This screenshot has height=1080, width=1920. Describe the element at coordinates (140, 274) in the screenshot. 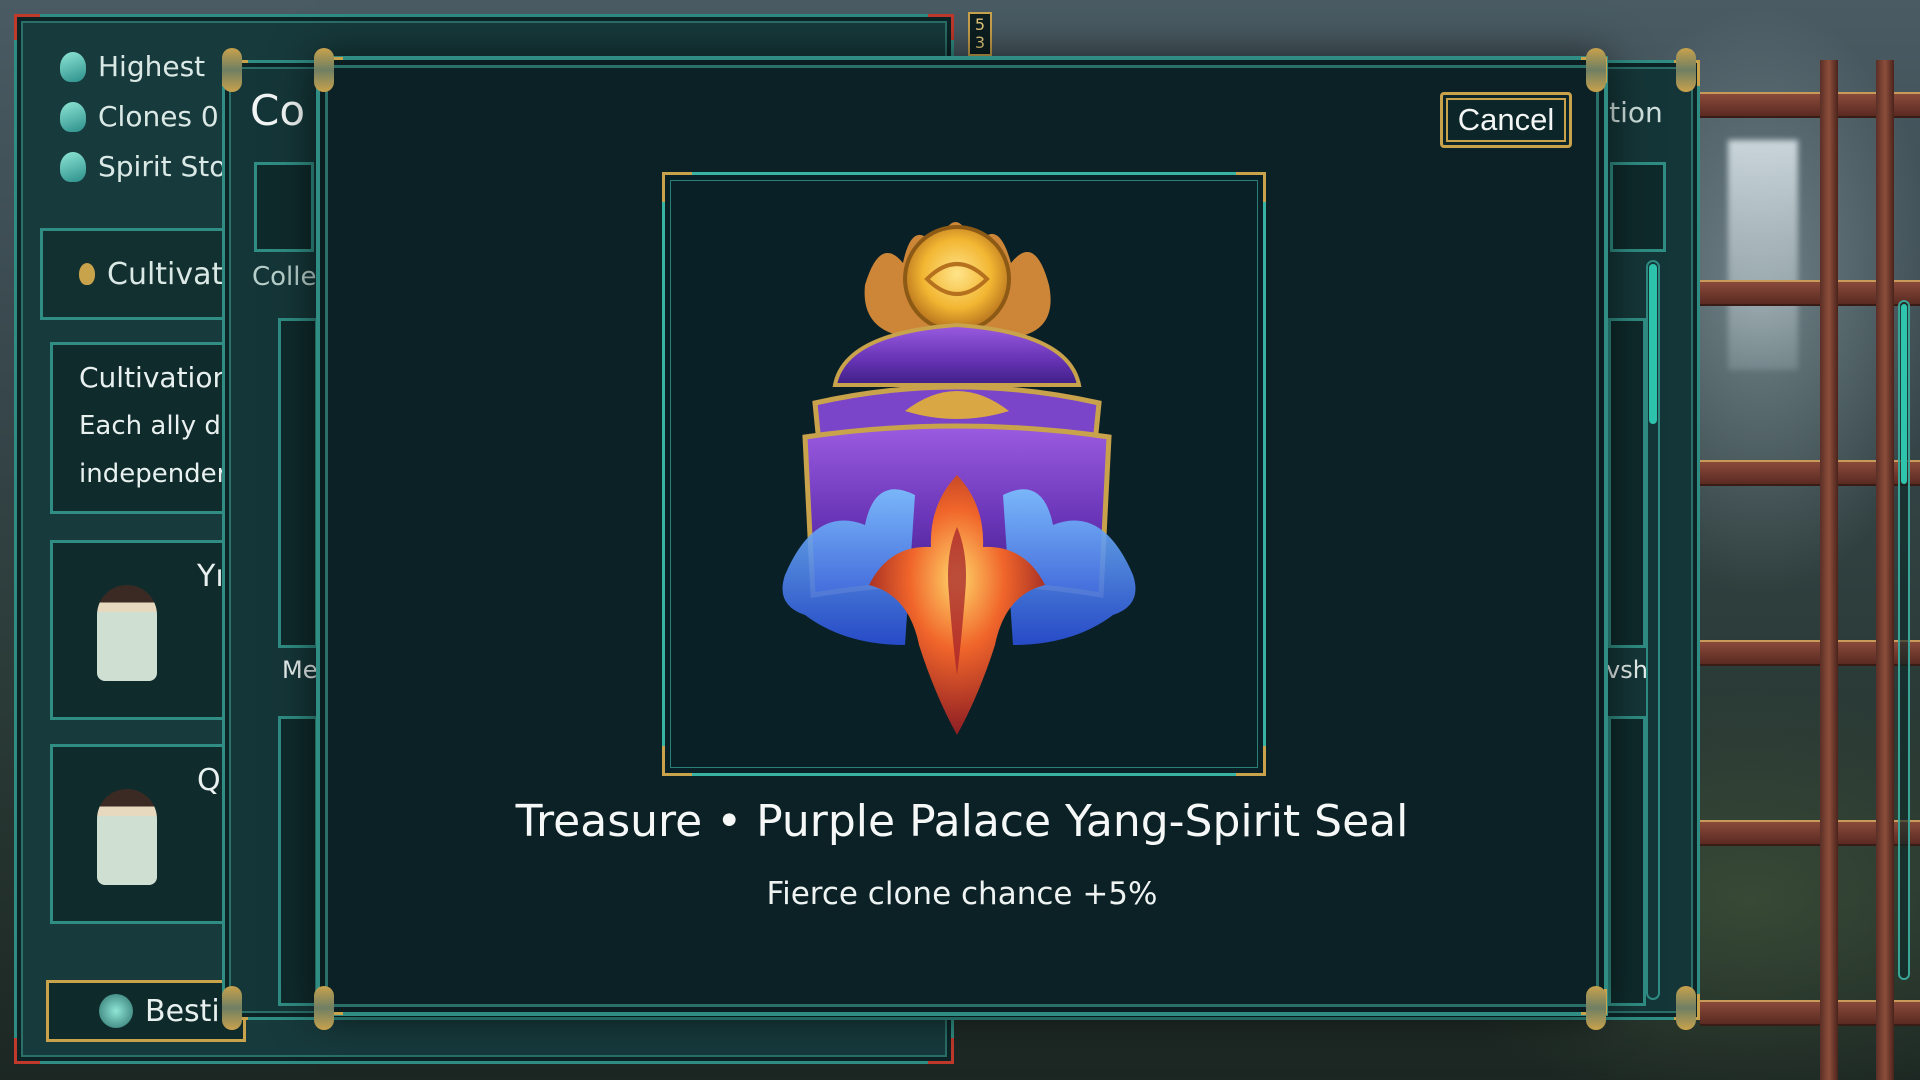

I see `tab-cultivation: Cultivat` at that location.